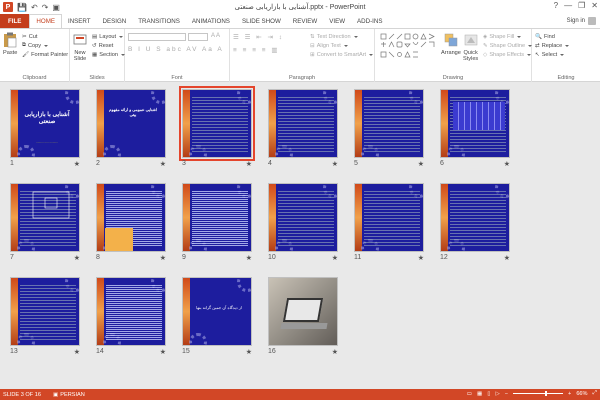 Image resolution: width=600 pixels, height=400 pixels. What do you see at coordinates (594, 5) in the screenshot?
I see `close-icon: ✕` at bounding box center [594, 5].